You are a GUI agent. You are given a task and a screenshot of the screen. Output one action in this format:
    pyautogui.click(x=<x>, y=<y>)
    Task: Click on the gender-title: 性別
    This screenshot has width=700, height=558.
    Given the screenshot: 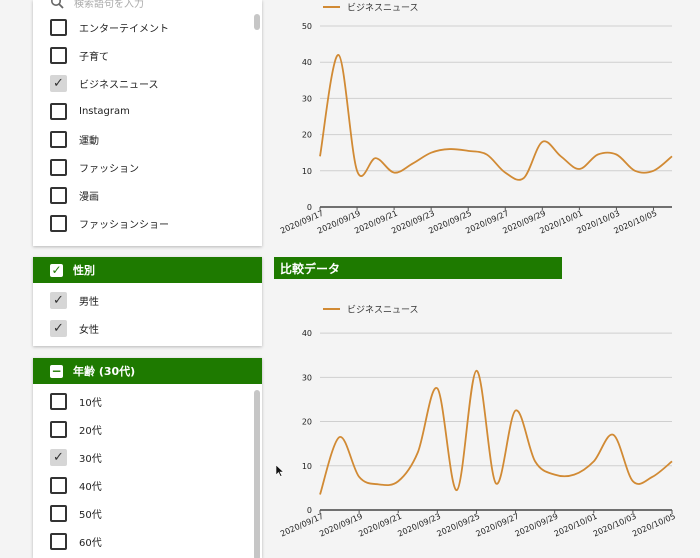 What is the action you would take?
    pyautogui.click(x=84, y=270)
    